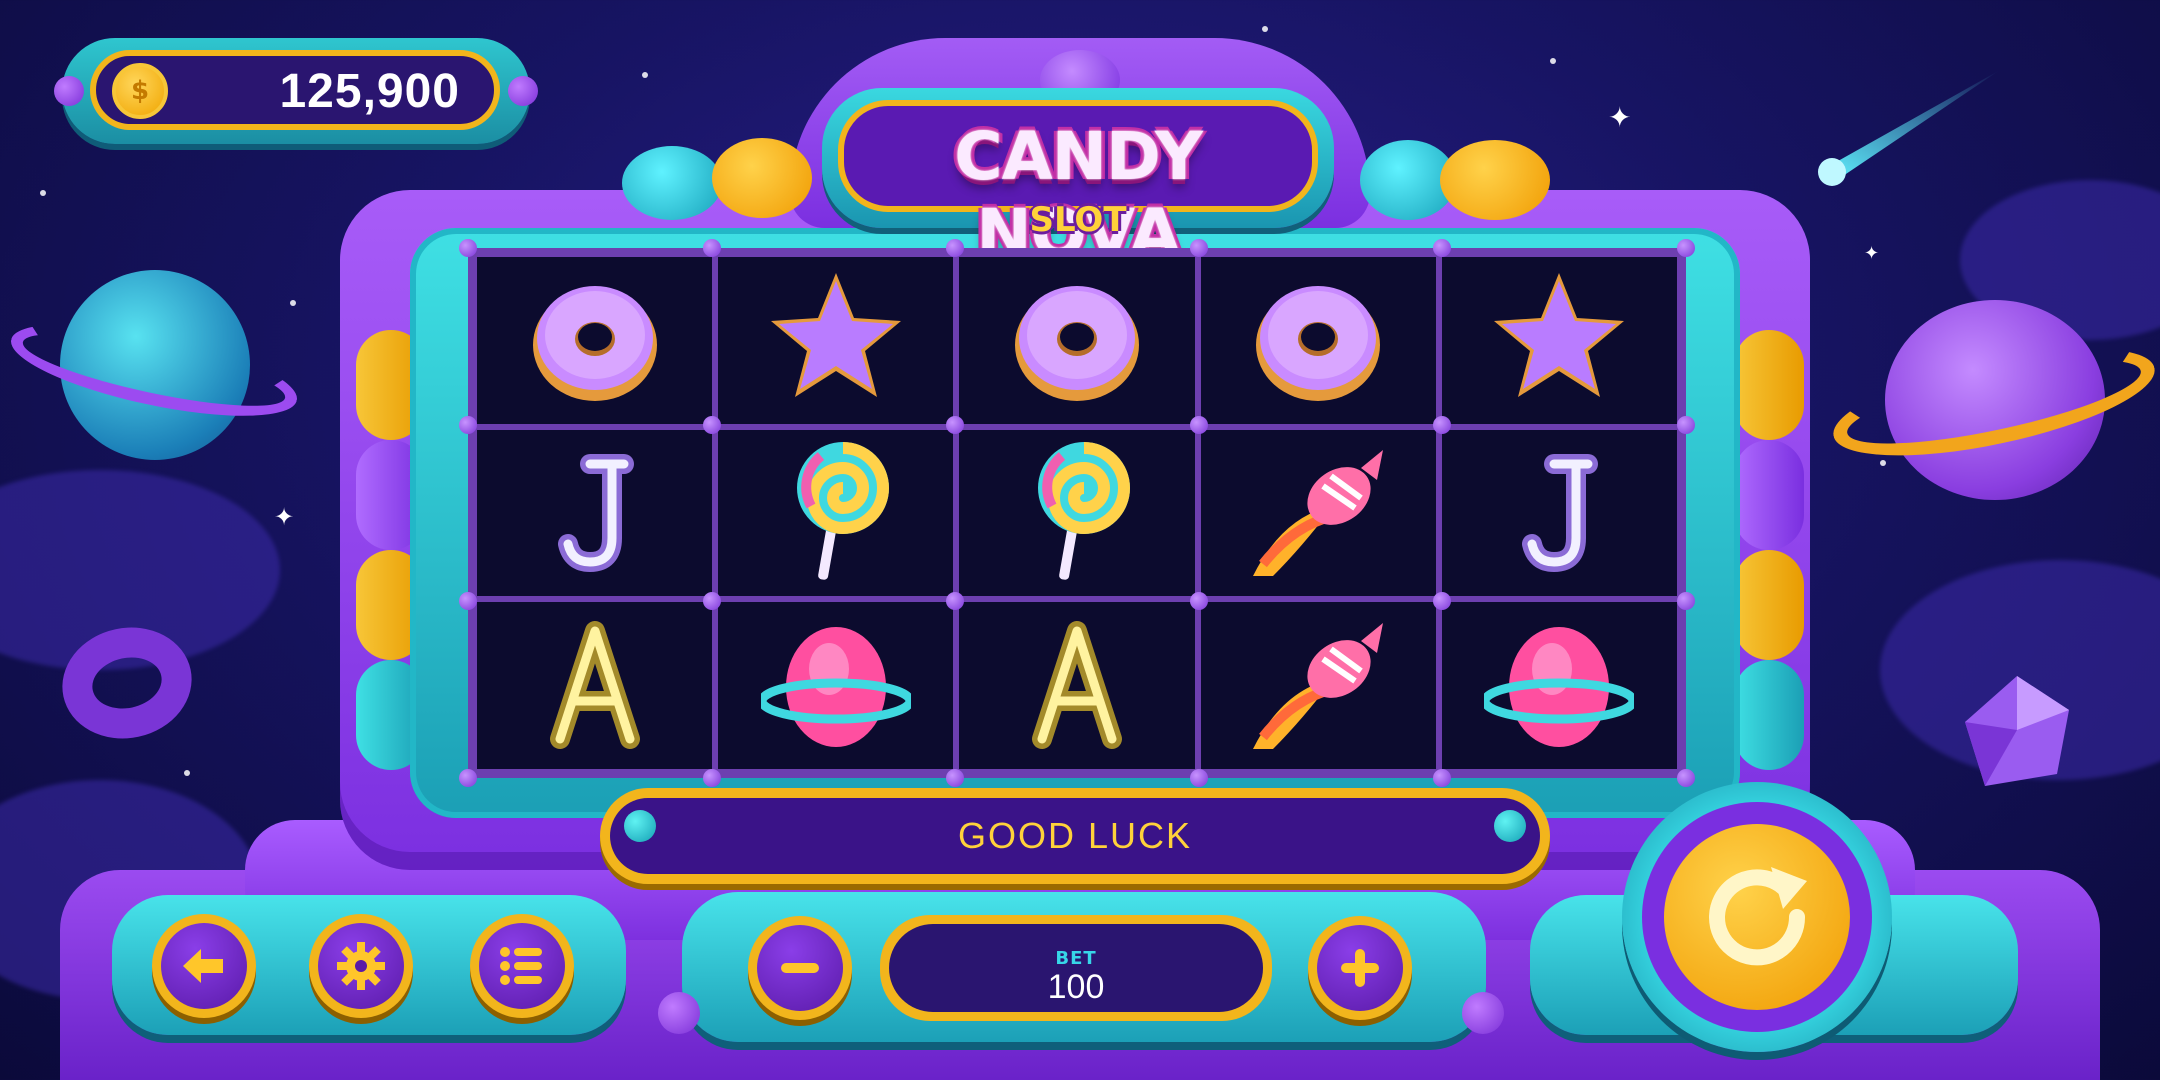 This screenshot has height=1080, width=2160. I want to click on message-knob-right, so click(1510, 826).